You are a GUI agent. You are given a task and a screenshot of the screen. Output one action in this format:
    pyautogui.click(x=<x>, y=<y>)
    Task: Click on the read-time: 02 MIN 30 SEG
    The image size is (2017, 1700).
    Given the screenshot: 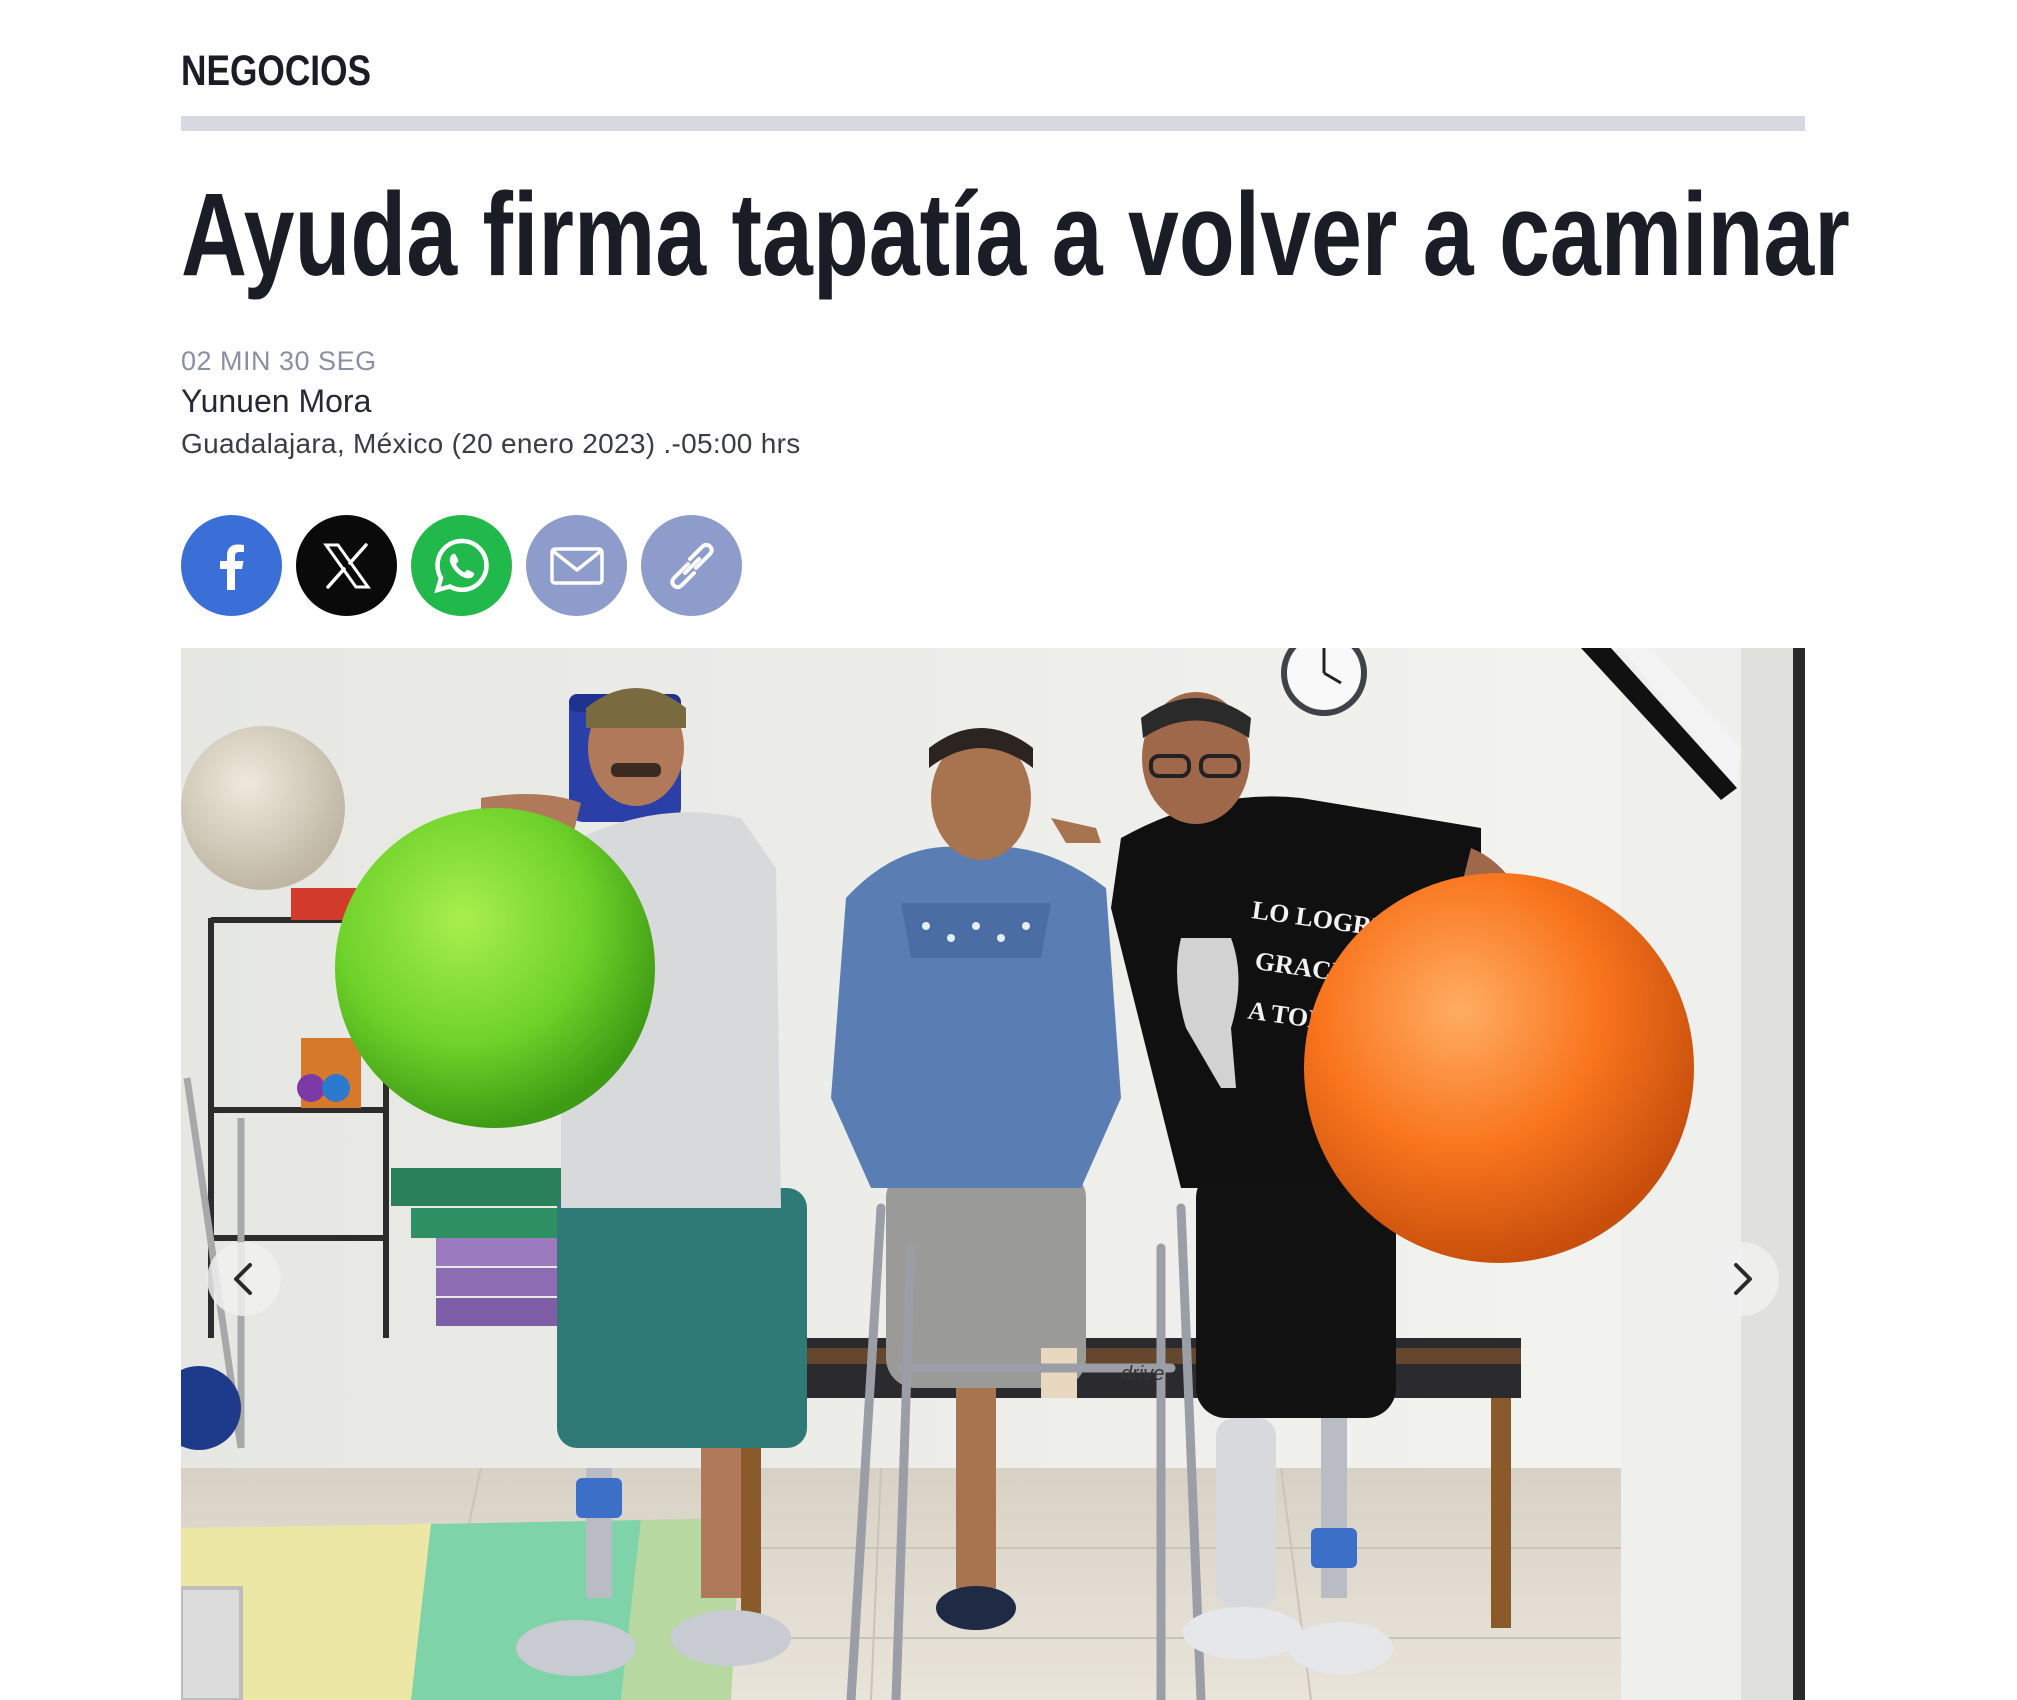 What is the action you would take?
    pyautogui.click(x=279, y=361)
    